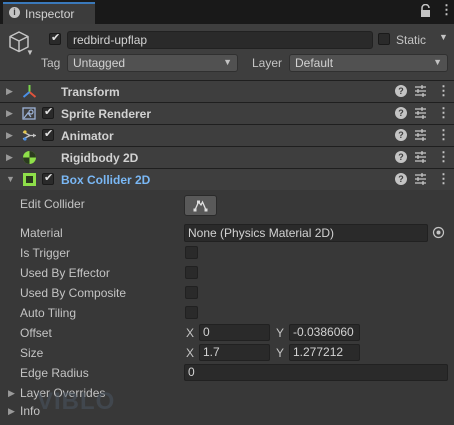 The height and width of the screenshot is (425, 454). I want to click on component-name: Sprite Renderer, so click(106, 114).